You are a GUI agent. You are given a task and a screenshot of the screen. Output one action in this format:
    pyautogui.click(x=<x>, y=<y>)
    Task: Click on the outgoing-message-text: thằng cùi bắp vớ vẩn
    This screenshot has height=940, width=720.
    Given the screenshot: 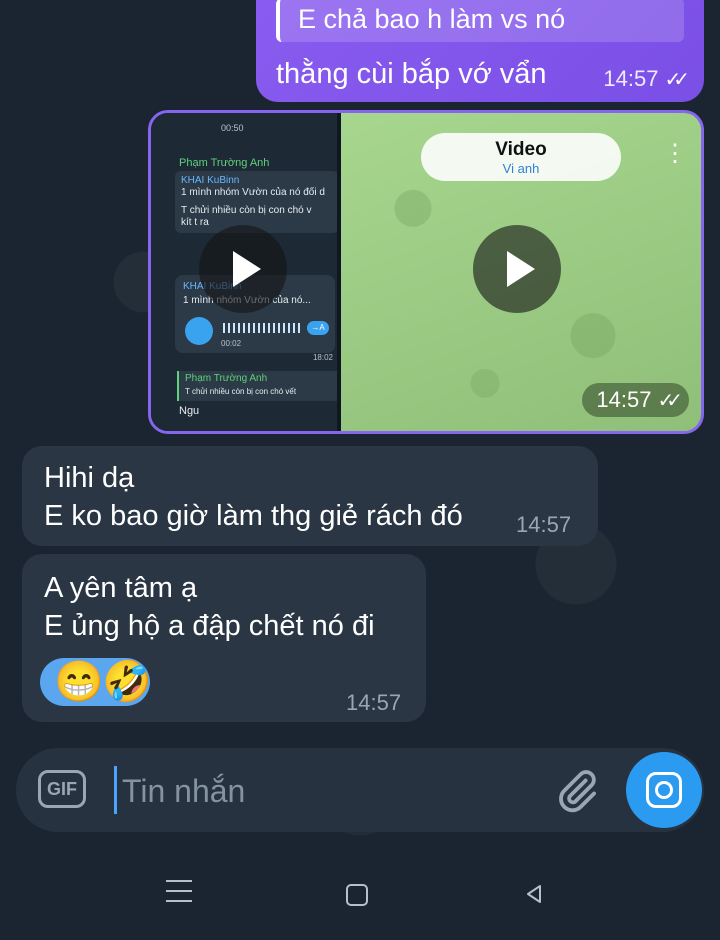 What is the action you would take?
    pyautogui.click(x=411, y=74)
    